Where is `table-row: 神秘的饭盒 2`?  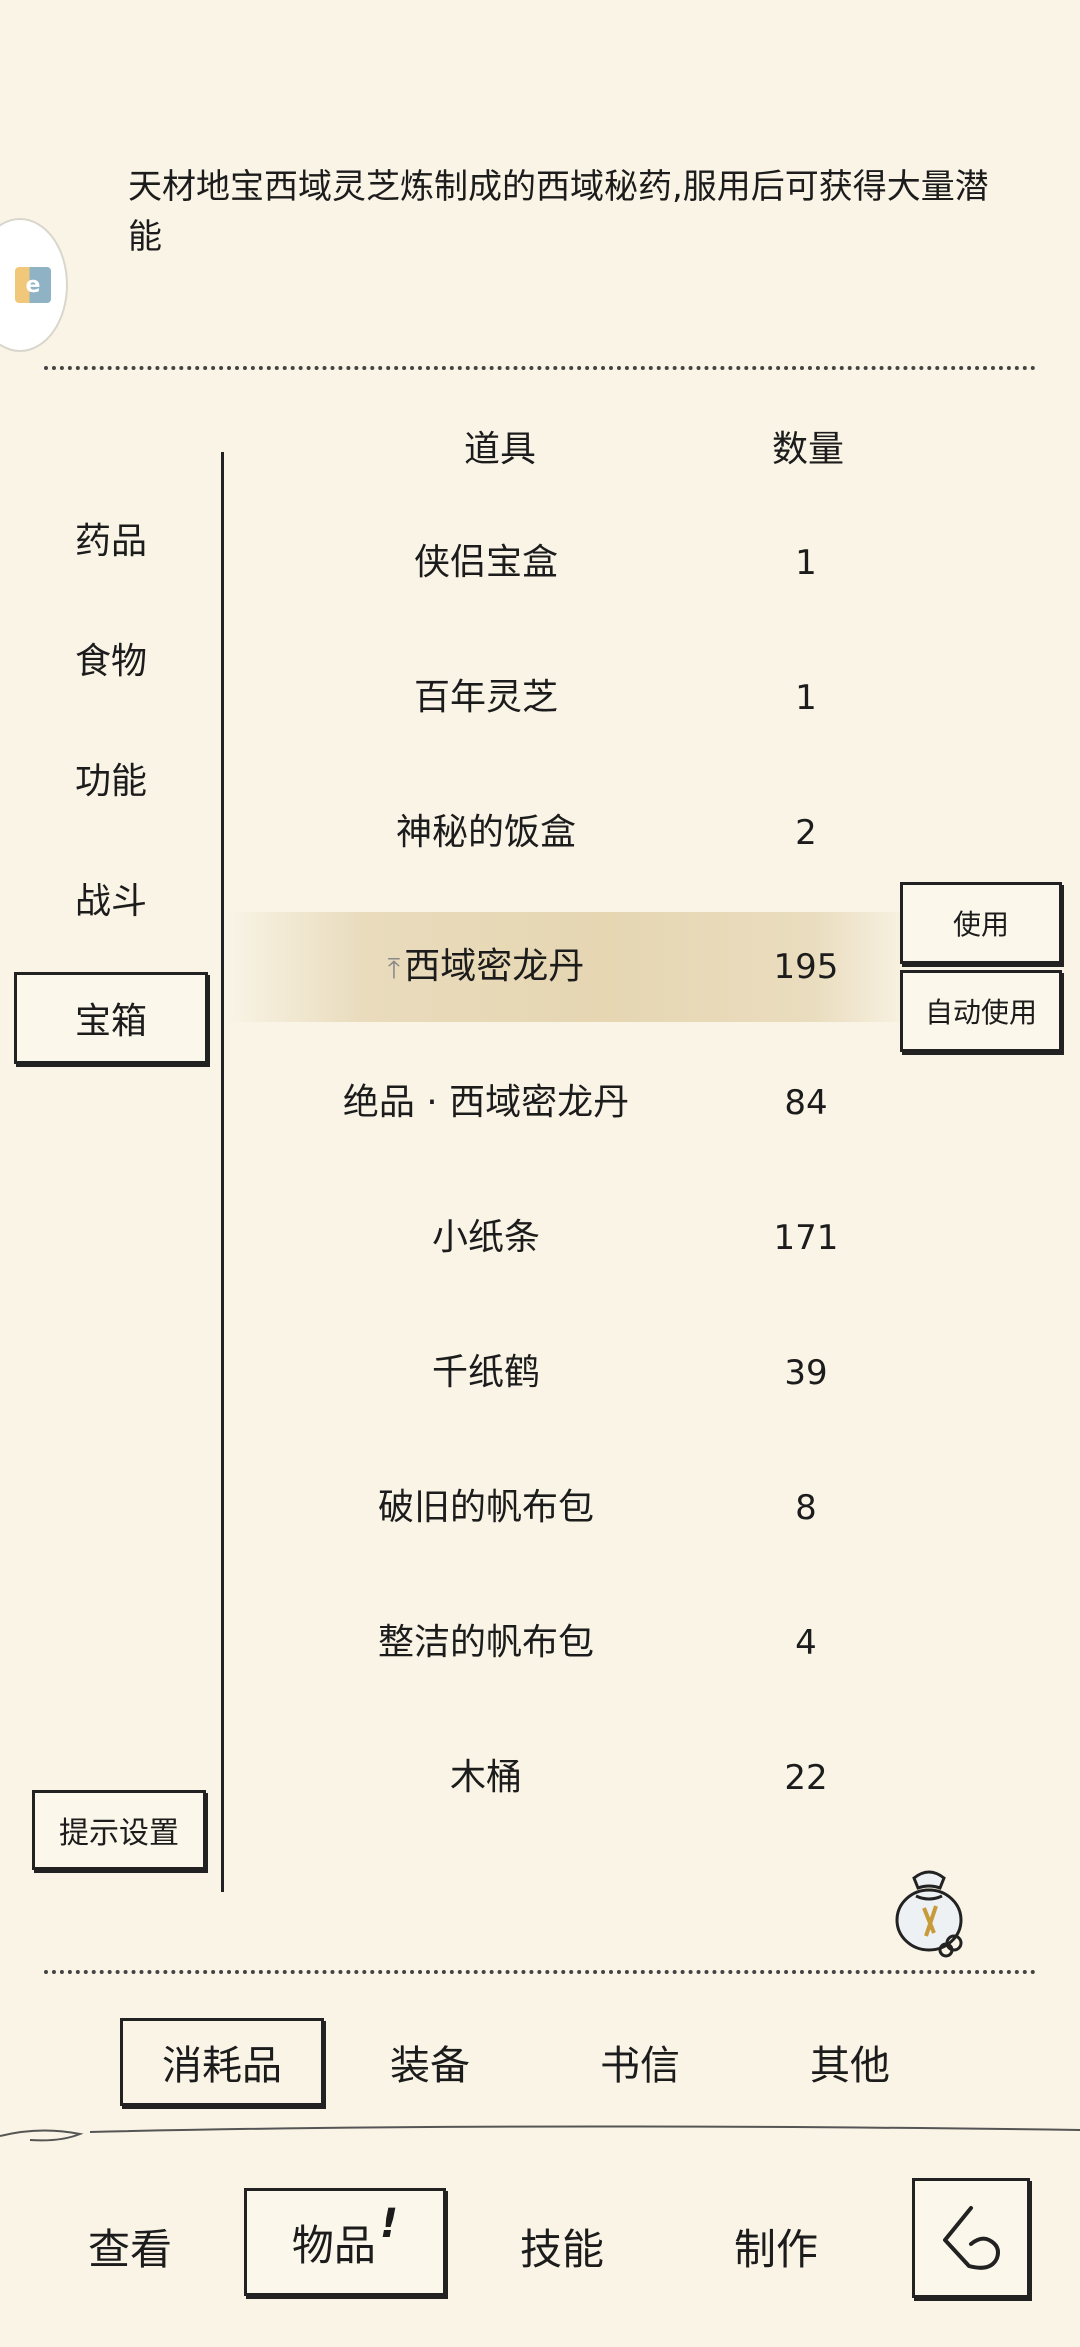 table-row: 神秘的饭盒 2 is located at coordinates (571, 833).